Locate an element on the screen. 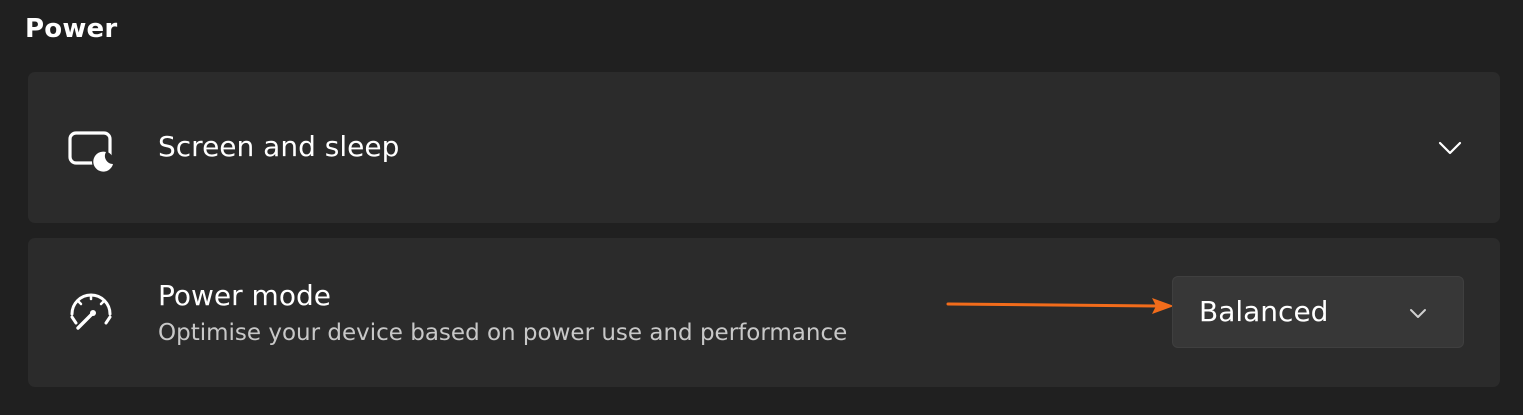 The width and height of the screenshot is (1523, 415). power-mode-label: Power mode is located at coordinates (244, 295).